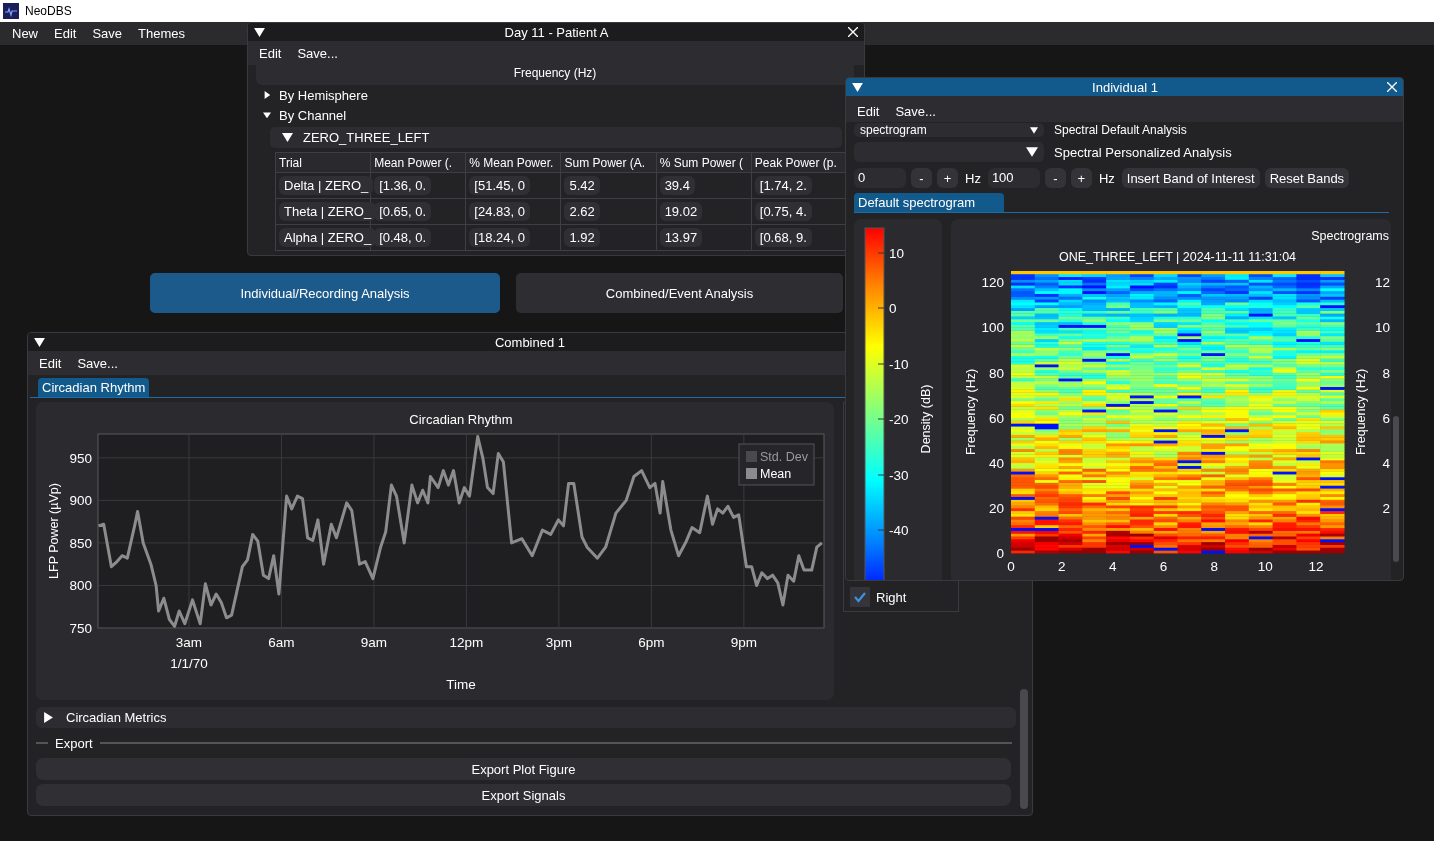  What do you see at coordinates (403, 237) in the screenshot?
I see `table-cell: [0.48, 0.` at bounding box center [403, 237].